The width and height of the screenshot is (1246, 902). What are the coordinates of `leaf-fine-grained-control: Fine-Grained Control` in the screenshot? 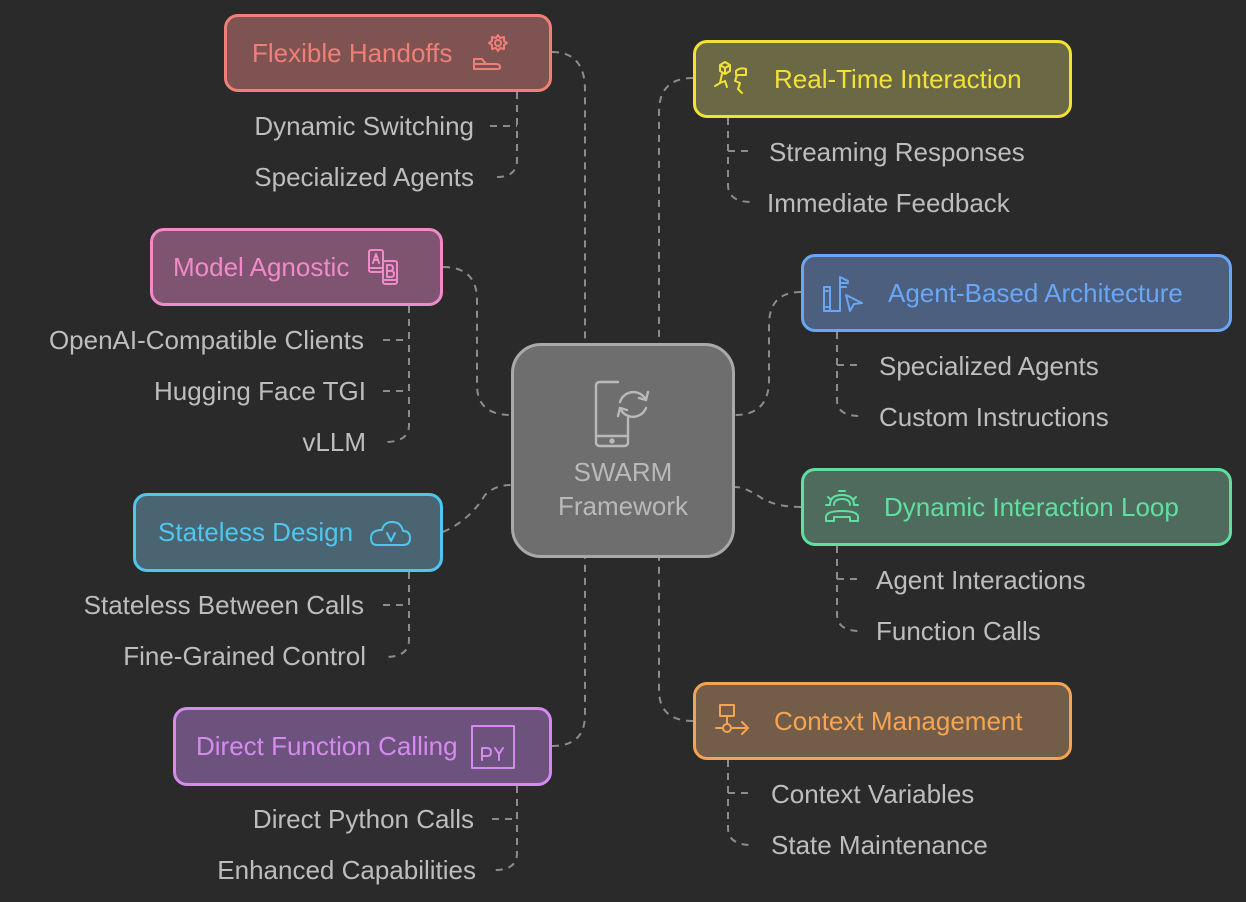 It's located at (244, 656).